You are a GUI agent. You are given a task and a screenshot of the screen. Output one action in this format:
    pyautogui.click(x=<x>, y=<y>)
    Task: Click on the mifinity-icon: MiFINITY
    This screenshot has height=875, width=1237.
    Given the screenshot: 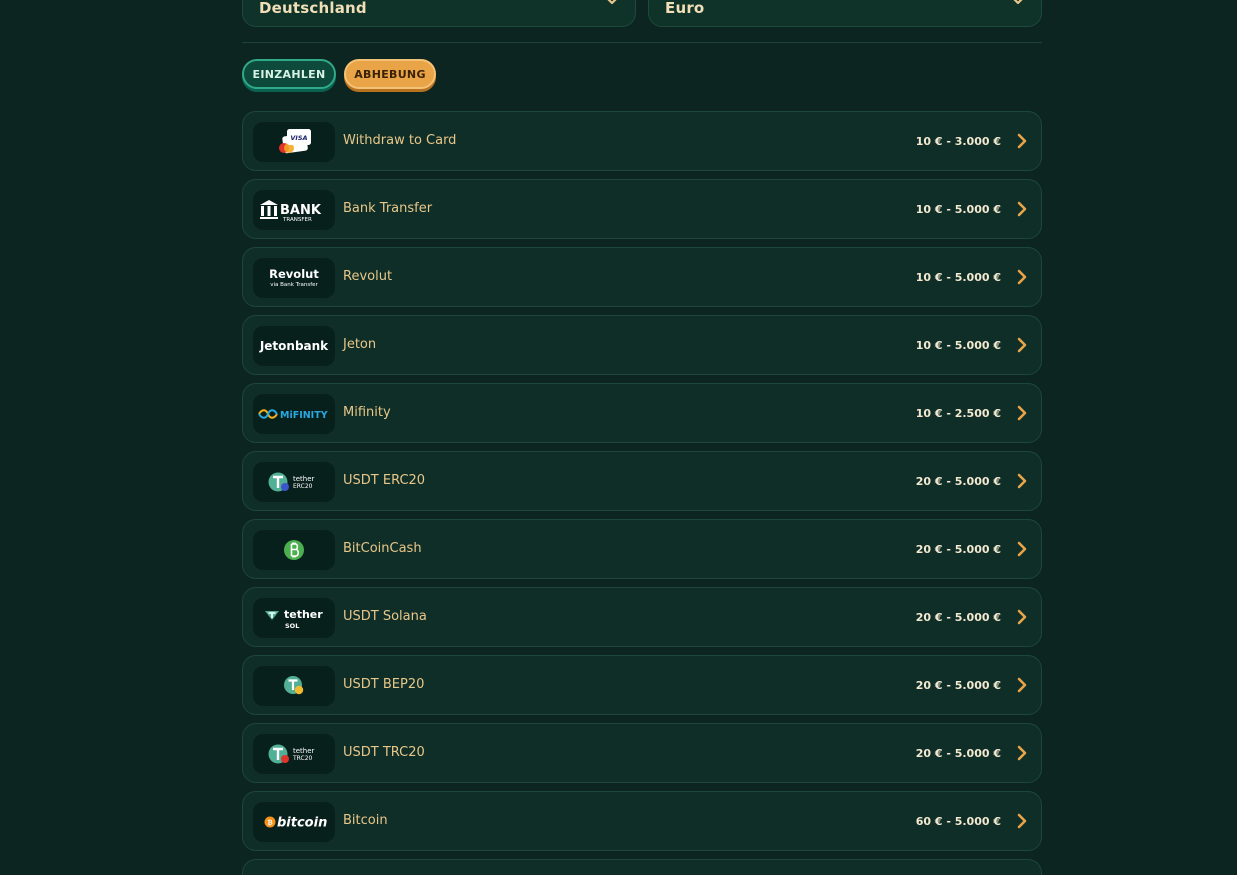 What is the action you would take?
    pyautogui.click(x=294, y=414)
    